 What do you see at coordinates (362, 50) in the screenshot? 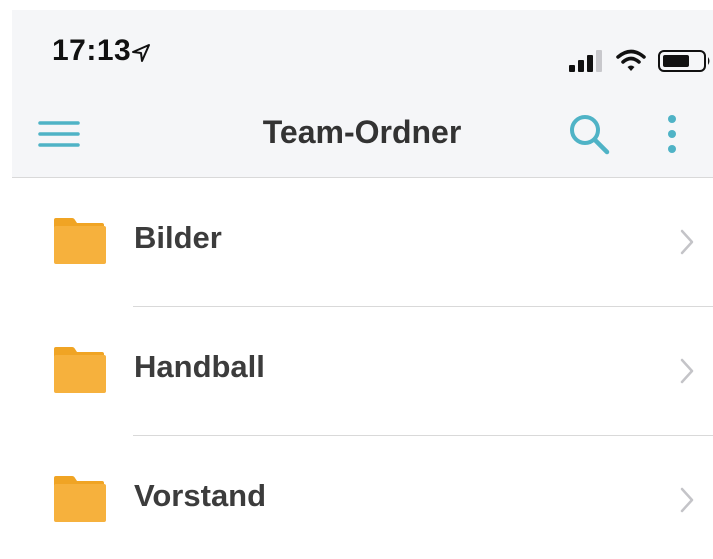
I see `status-bar: 17:13` at bounding box center [362, 50].